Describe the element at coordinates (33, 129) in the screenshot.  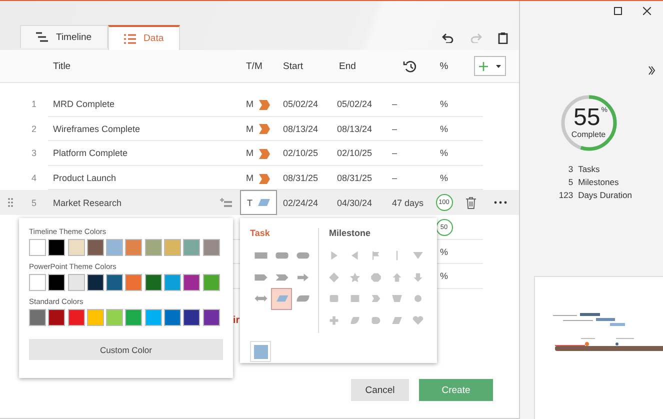
I see `row-number: 2` at that location.